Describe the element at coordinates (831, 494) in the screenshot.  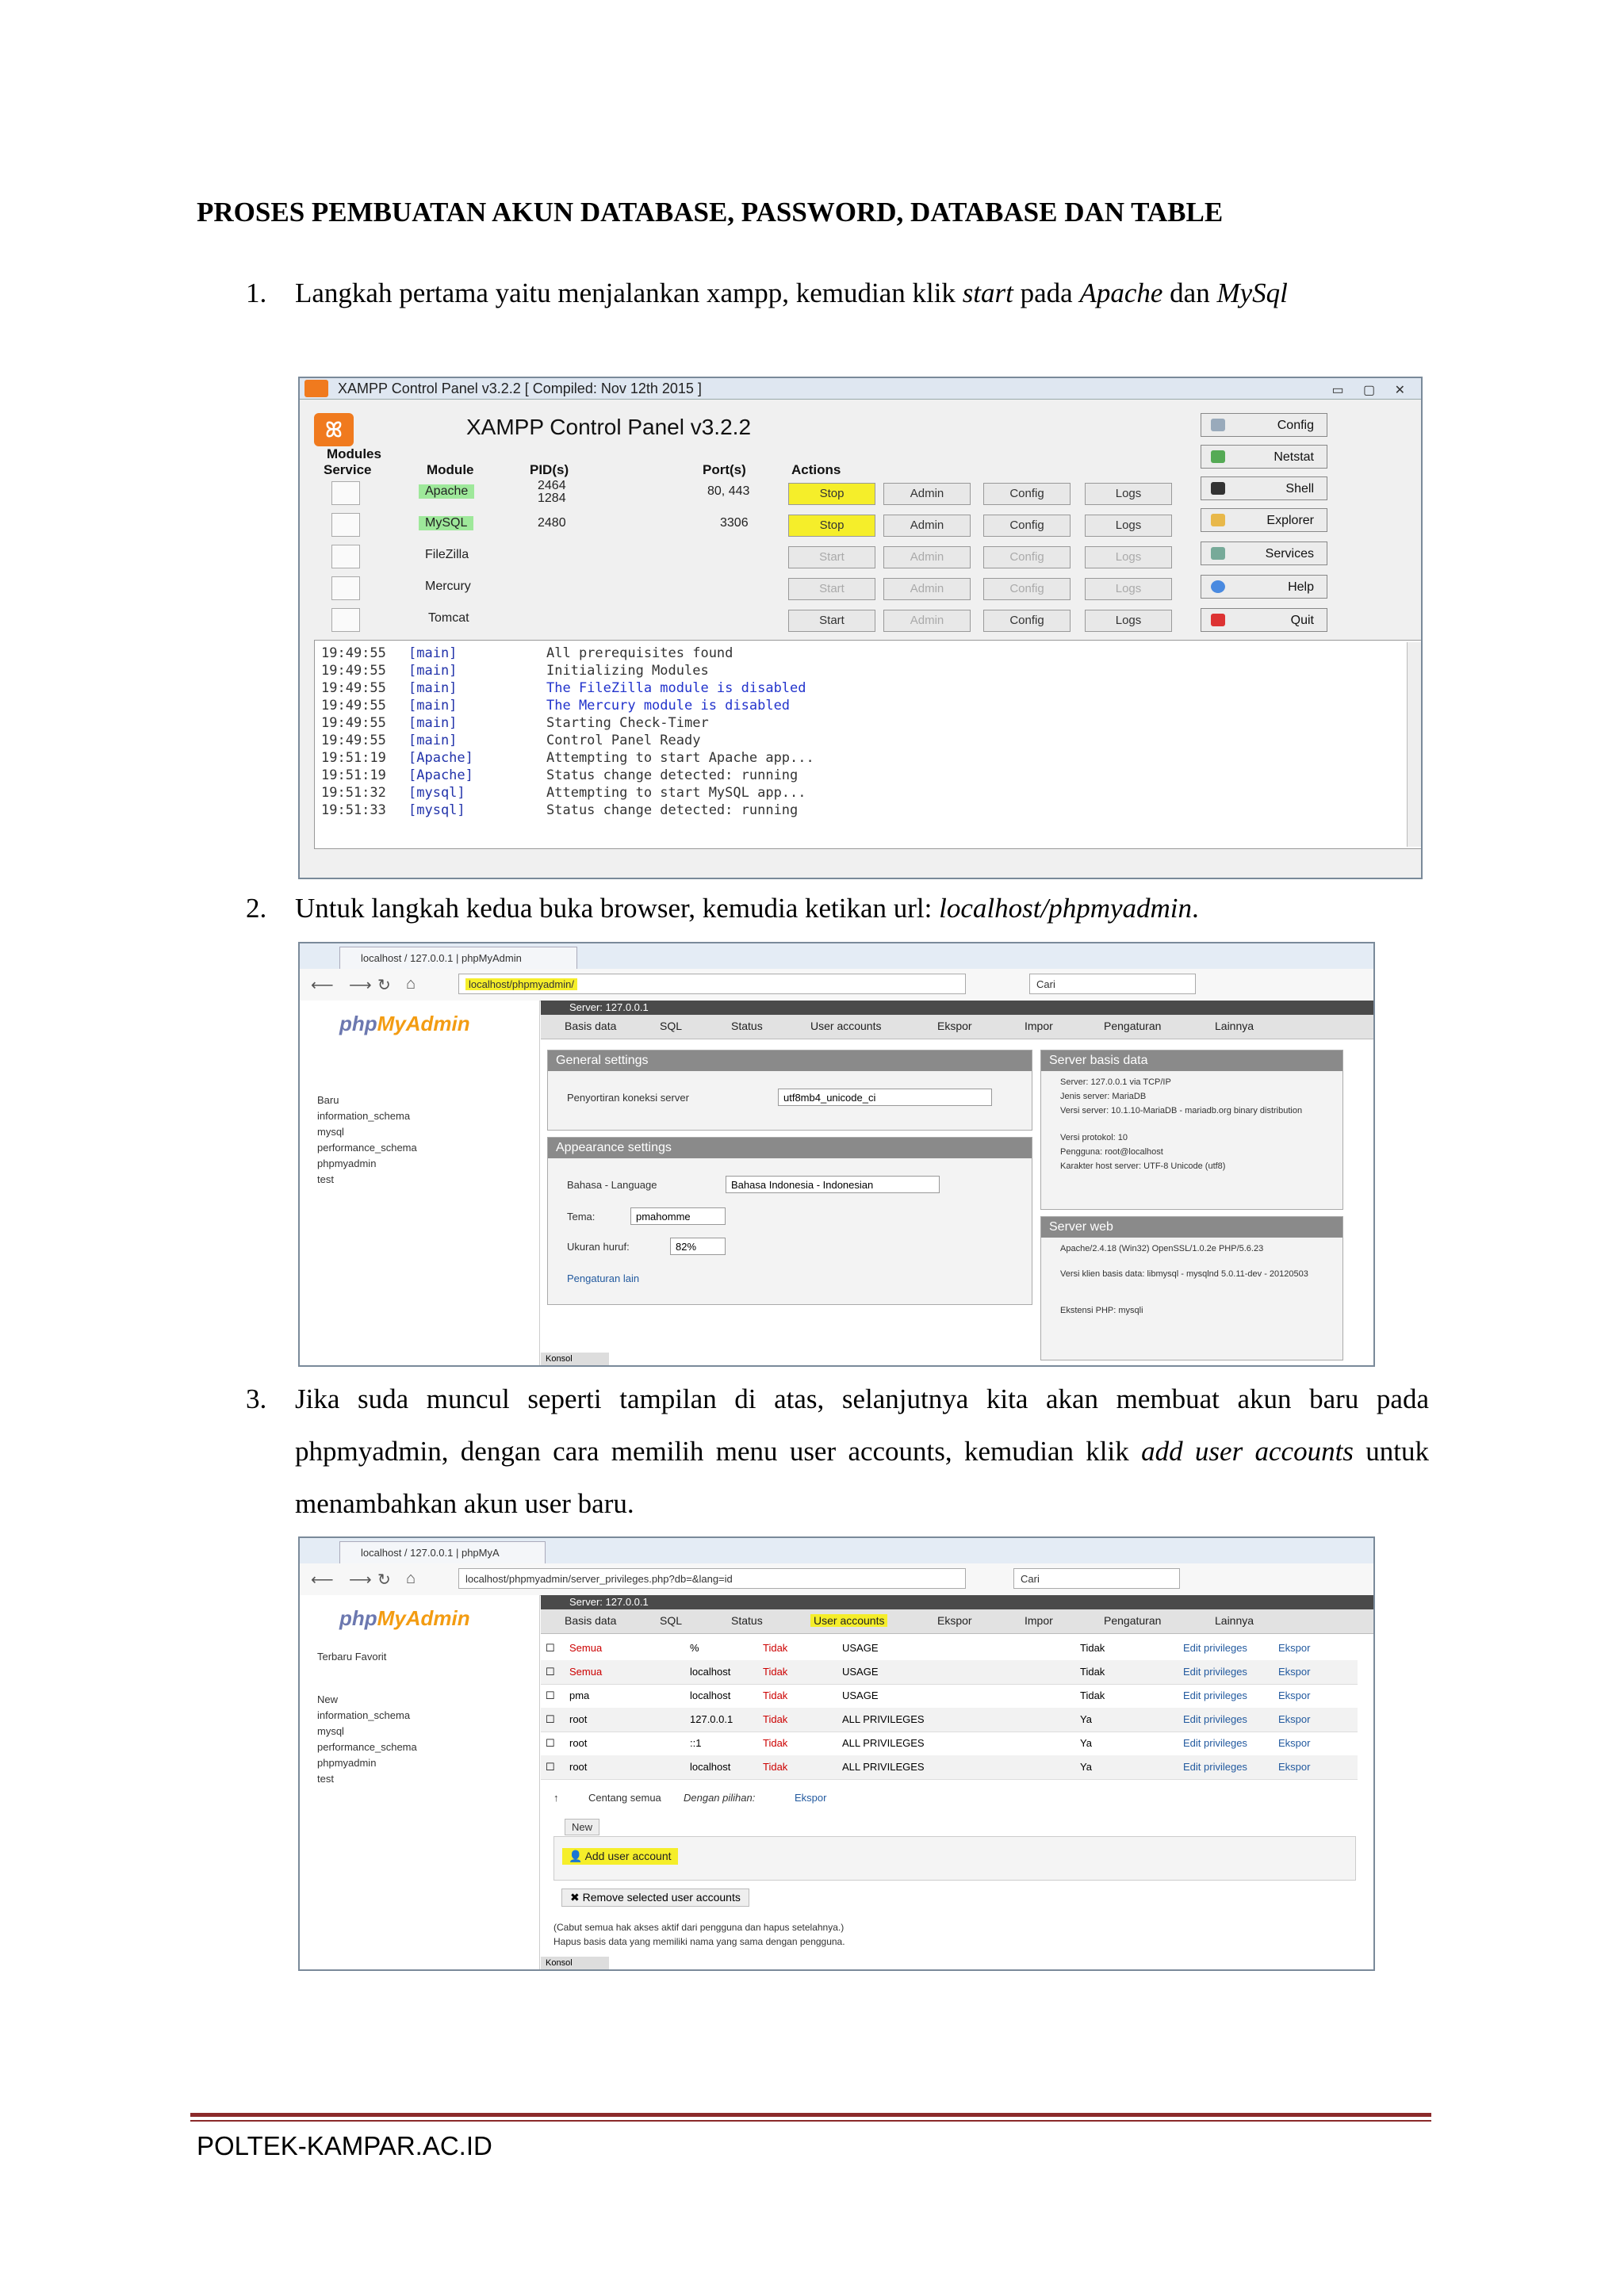
I see `stop-apache-button: Stop` at that location.